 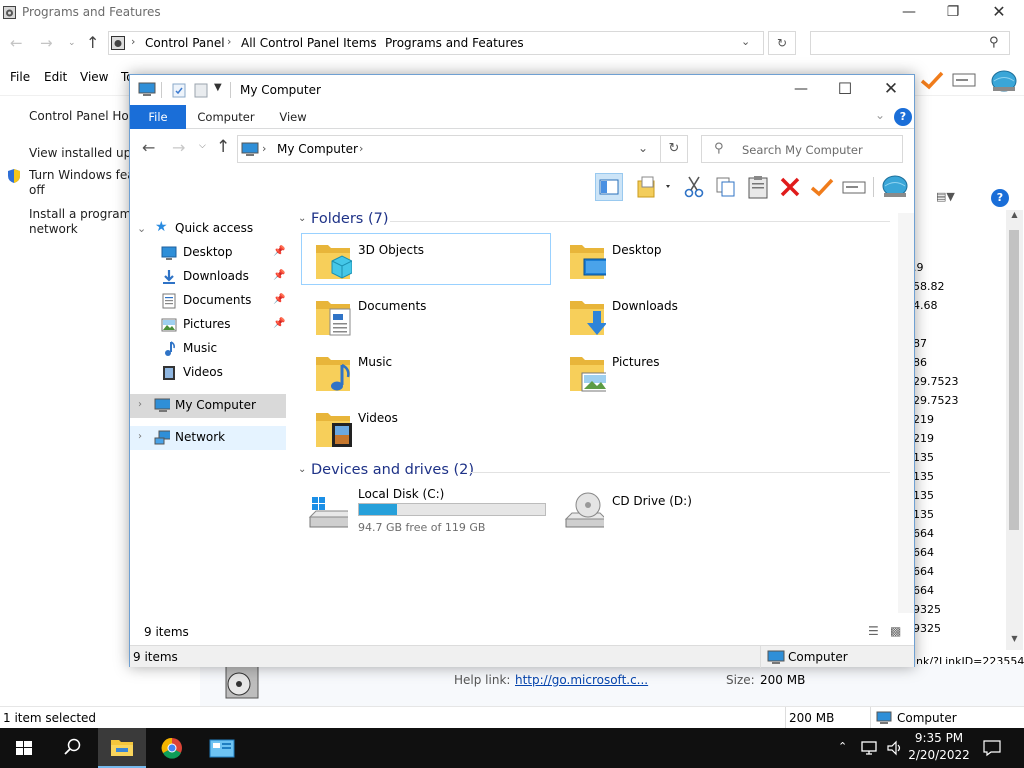 I want to click on folder-music: Music, so click(x=427, y=372).